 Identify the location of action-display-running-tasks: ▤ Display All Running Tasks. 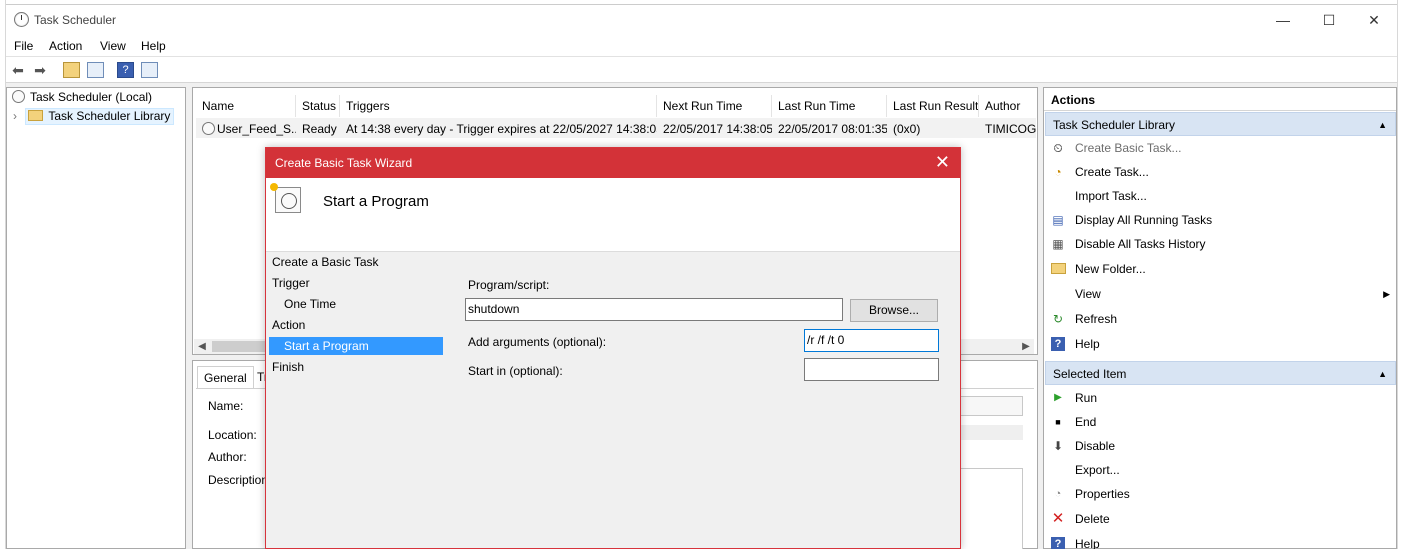
(1220, 220).